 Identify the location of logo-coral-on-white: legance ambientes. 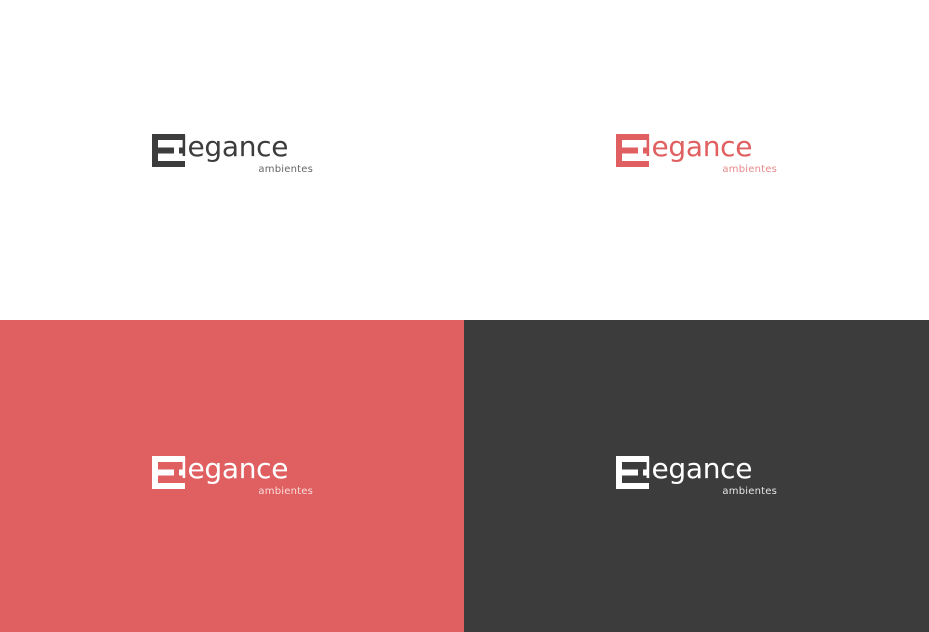
(698, 156).